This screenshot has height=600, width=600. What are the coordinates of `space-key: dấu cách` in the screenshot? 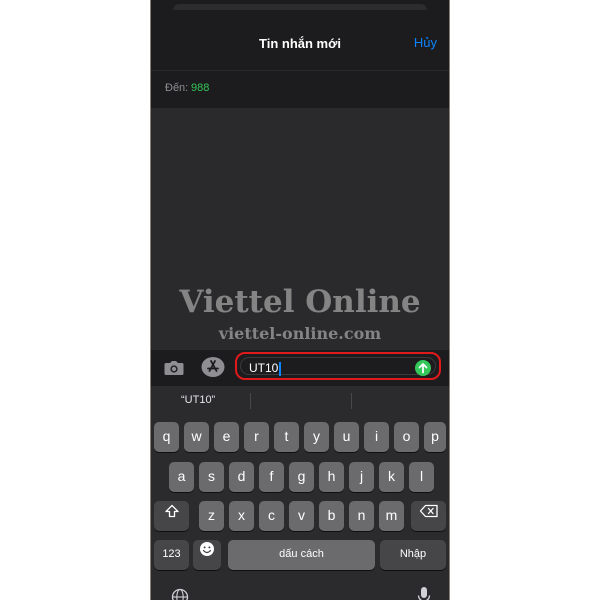 It's located at (301, 555).